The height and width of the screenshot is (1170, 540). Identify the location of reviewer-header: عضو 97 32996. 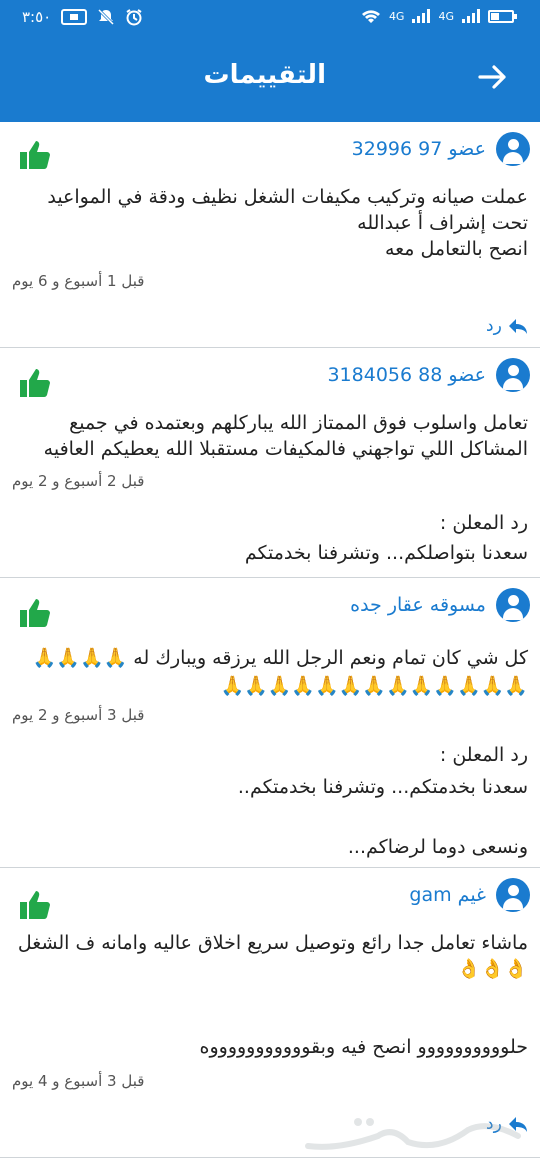
(441, 149).